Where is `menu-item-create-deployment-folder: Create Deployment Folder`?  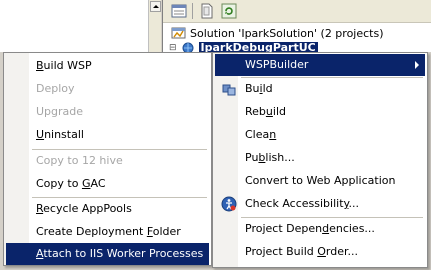 menu-item-create-deployment-folder: Create Deployment Folder is located at coordinates (107, 232).